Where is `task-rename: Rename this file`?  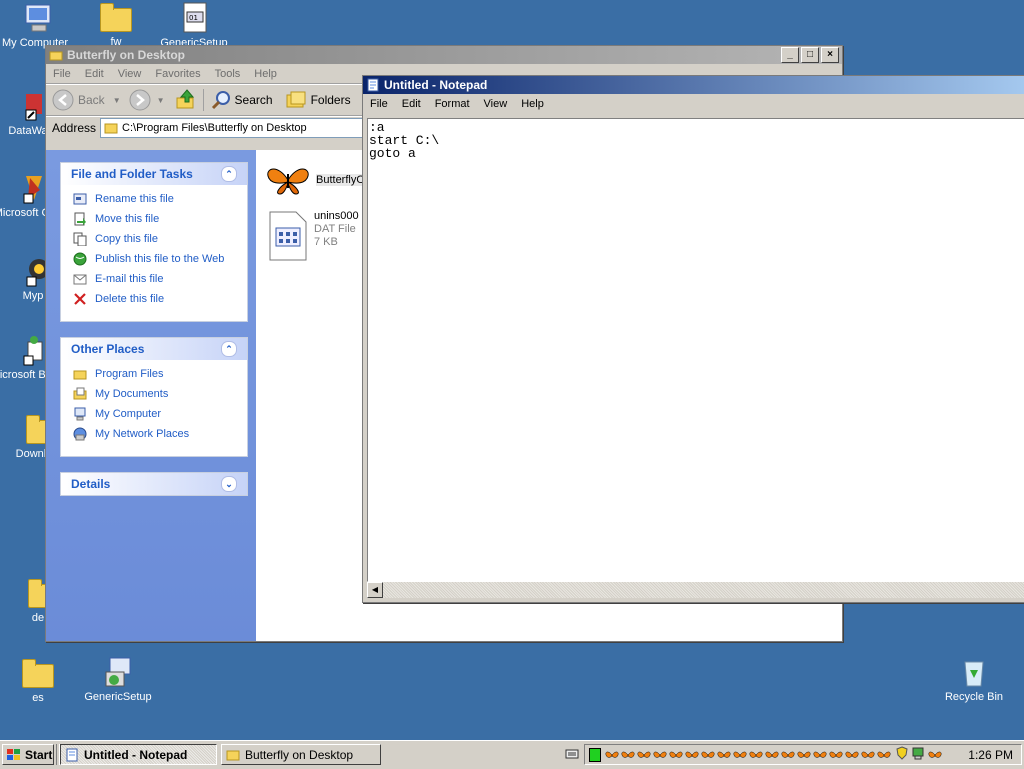
task-rename: Rename this file is located at coordinates (154, 199).